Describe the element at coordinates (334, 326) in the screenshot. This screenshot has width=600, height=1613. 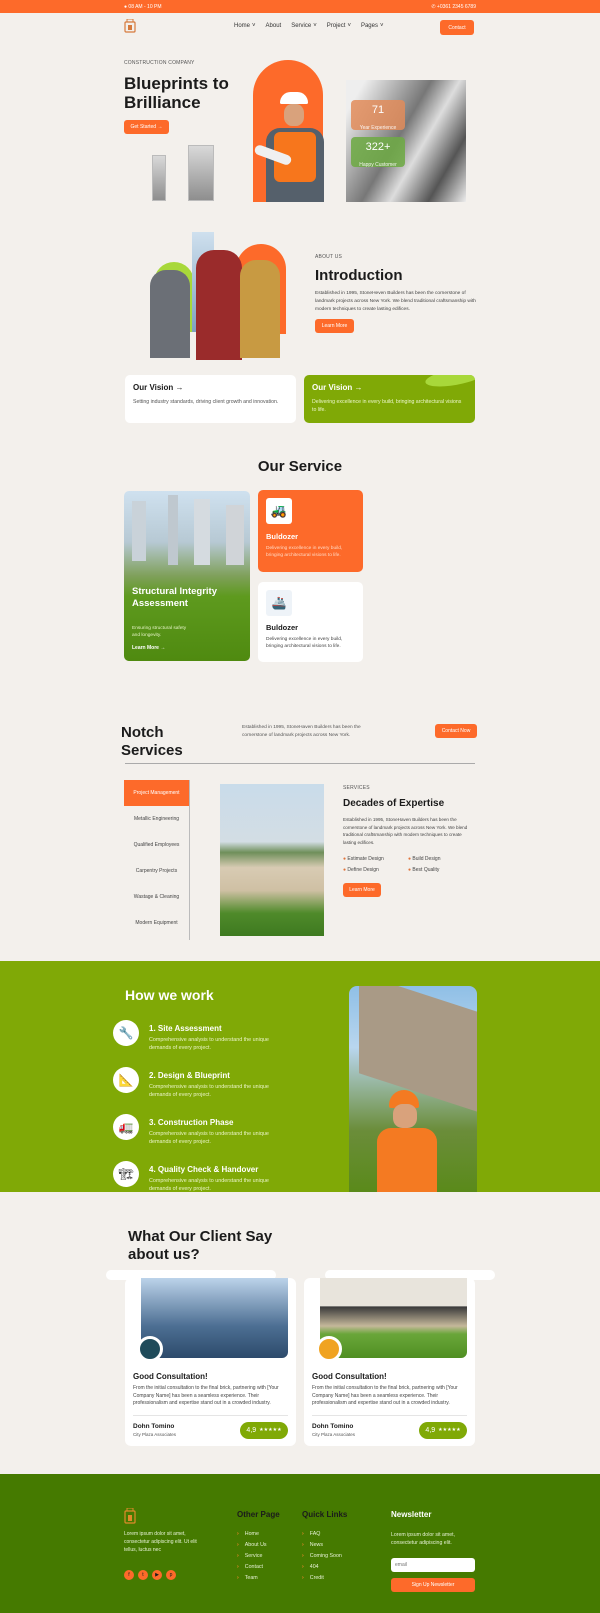
I see `learn-more-button: Learn More` at that location.